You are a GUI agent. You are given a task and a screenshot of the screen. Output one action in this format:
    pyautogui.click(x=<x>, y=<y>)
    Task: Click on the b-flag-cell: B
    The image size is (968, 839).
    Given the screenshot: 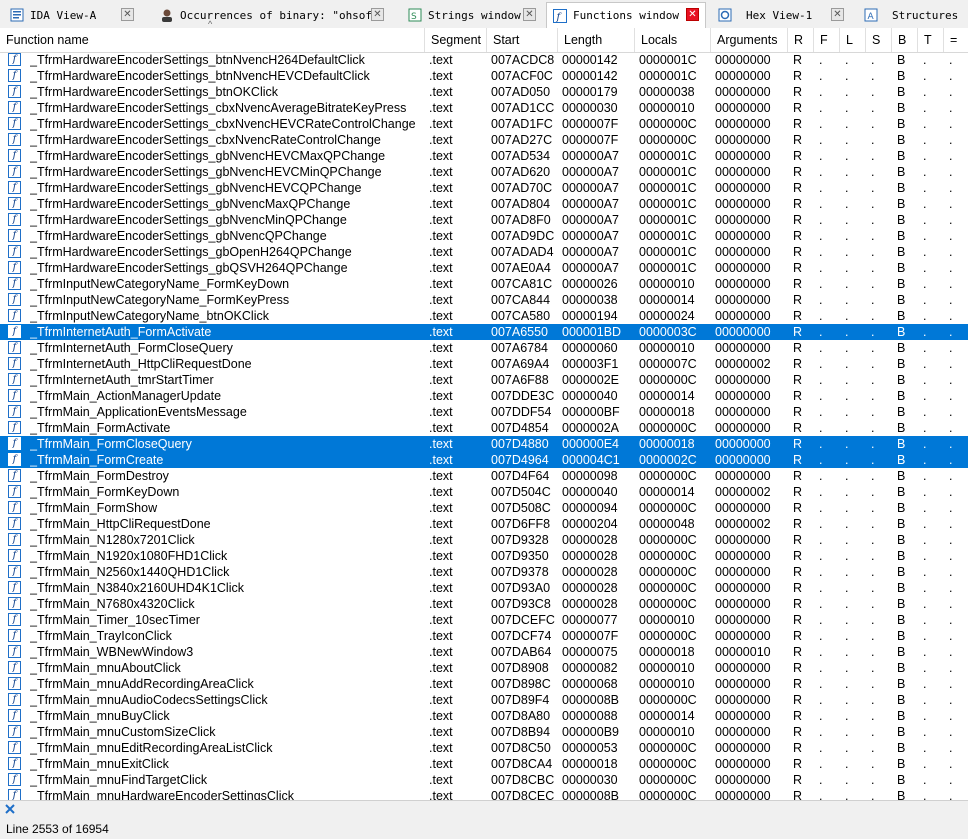 What is the action you would take?
    pyautogui.click(x=901, y=140)
    